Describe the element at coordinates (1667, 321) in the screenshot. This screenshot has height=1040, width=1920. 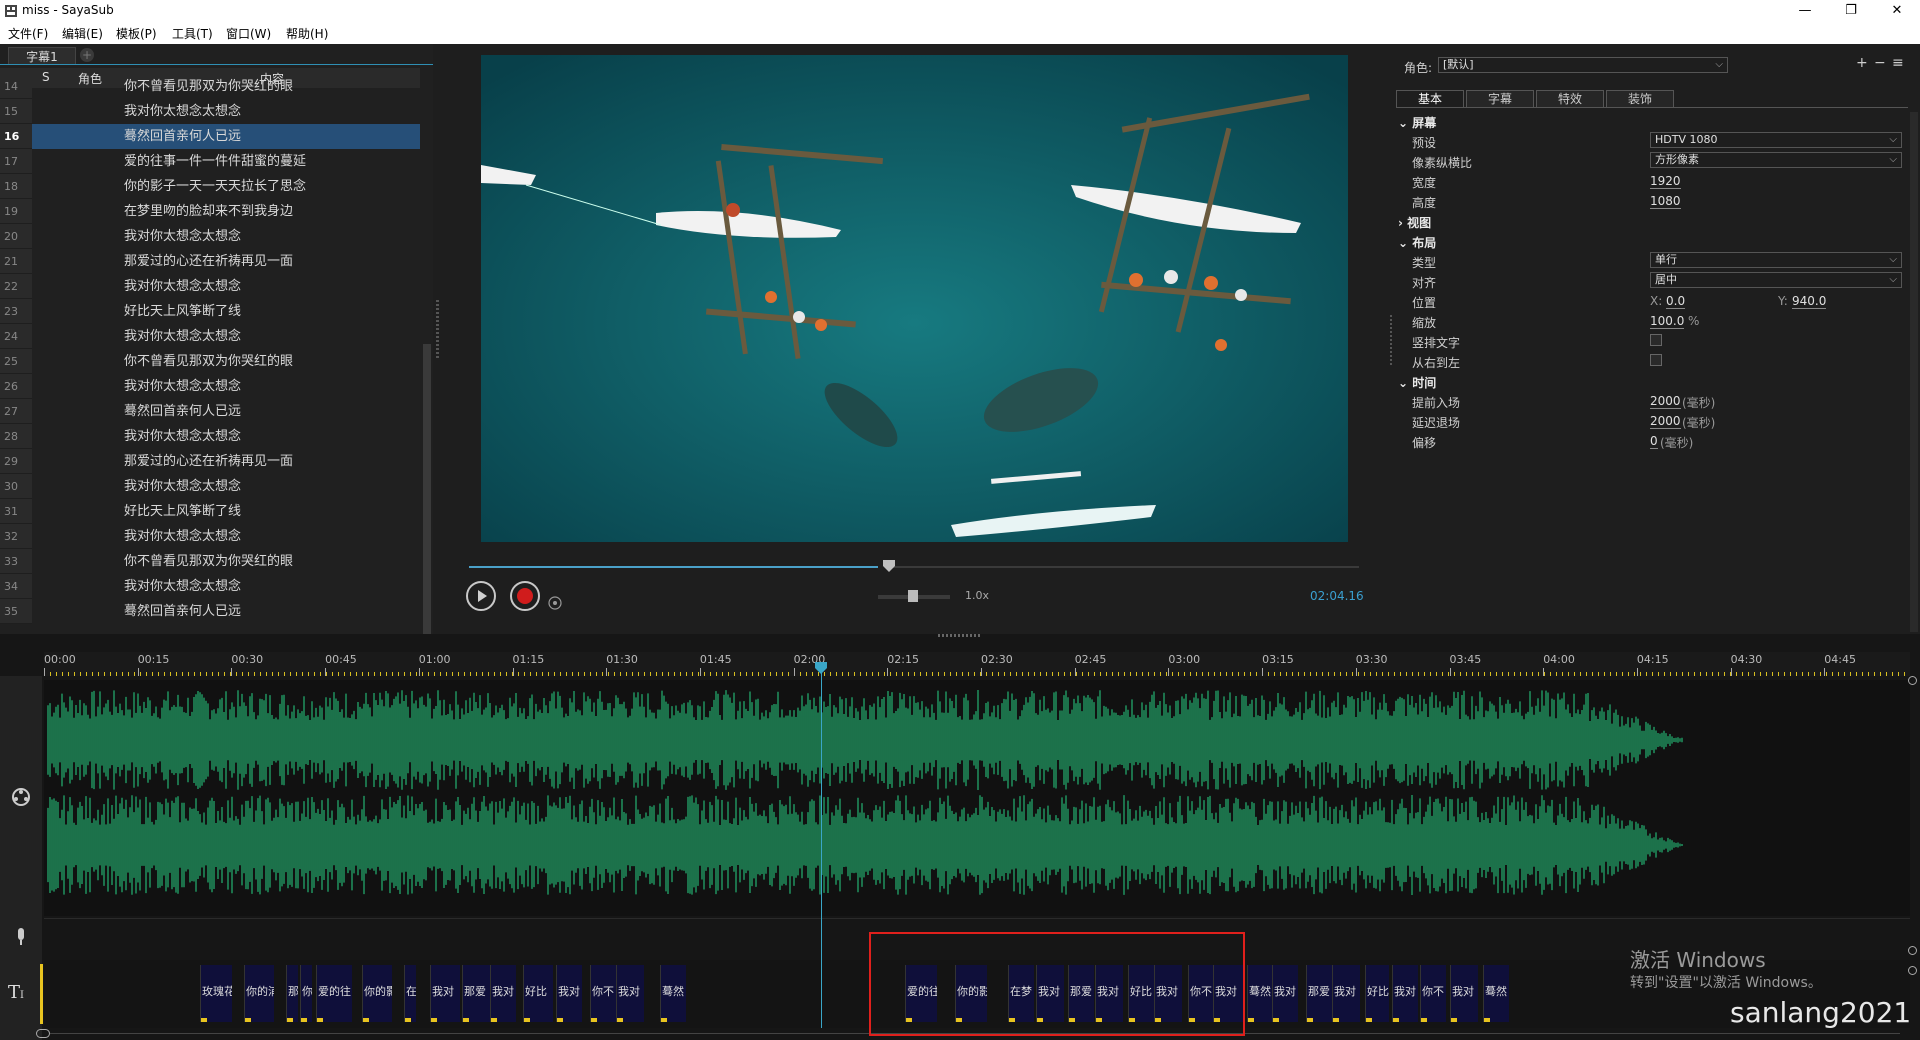
I see `scale-field: 100.0` at that location.